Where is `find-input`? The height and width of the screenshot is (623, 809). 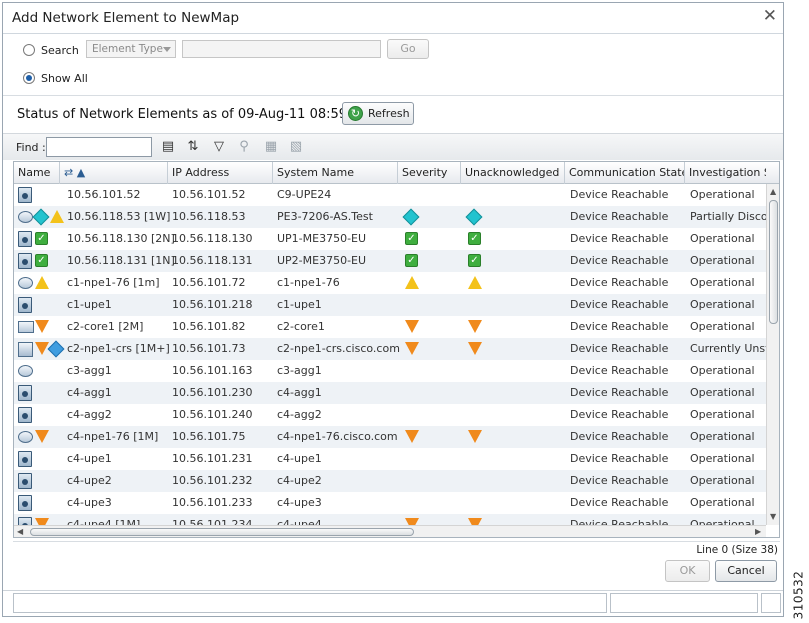
find-input is located at coordinates (99, 147).